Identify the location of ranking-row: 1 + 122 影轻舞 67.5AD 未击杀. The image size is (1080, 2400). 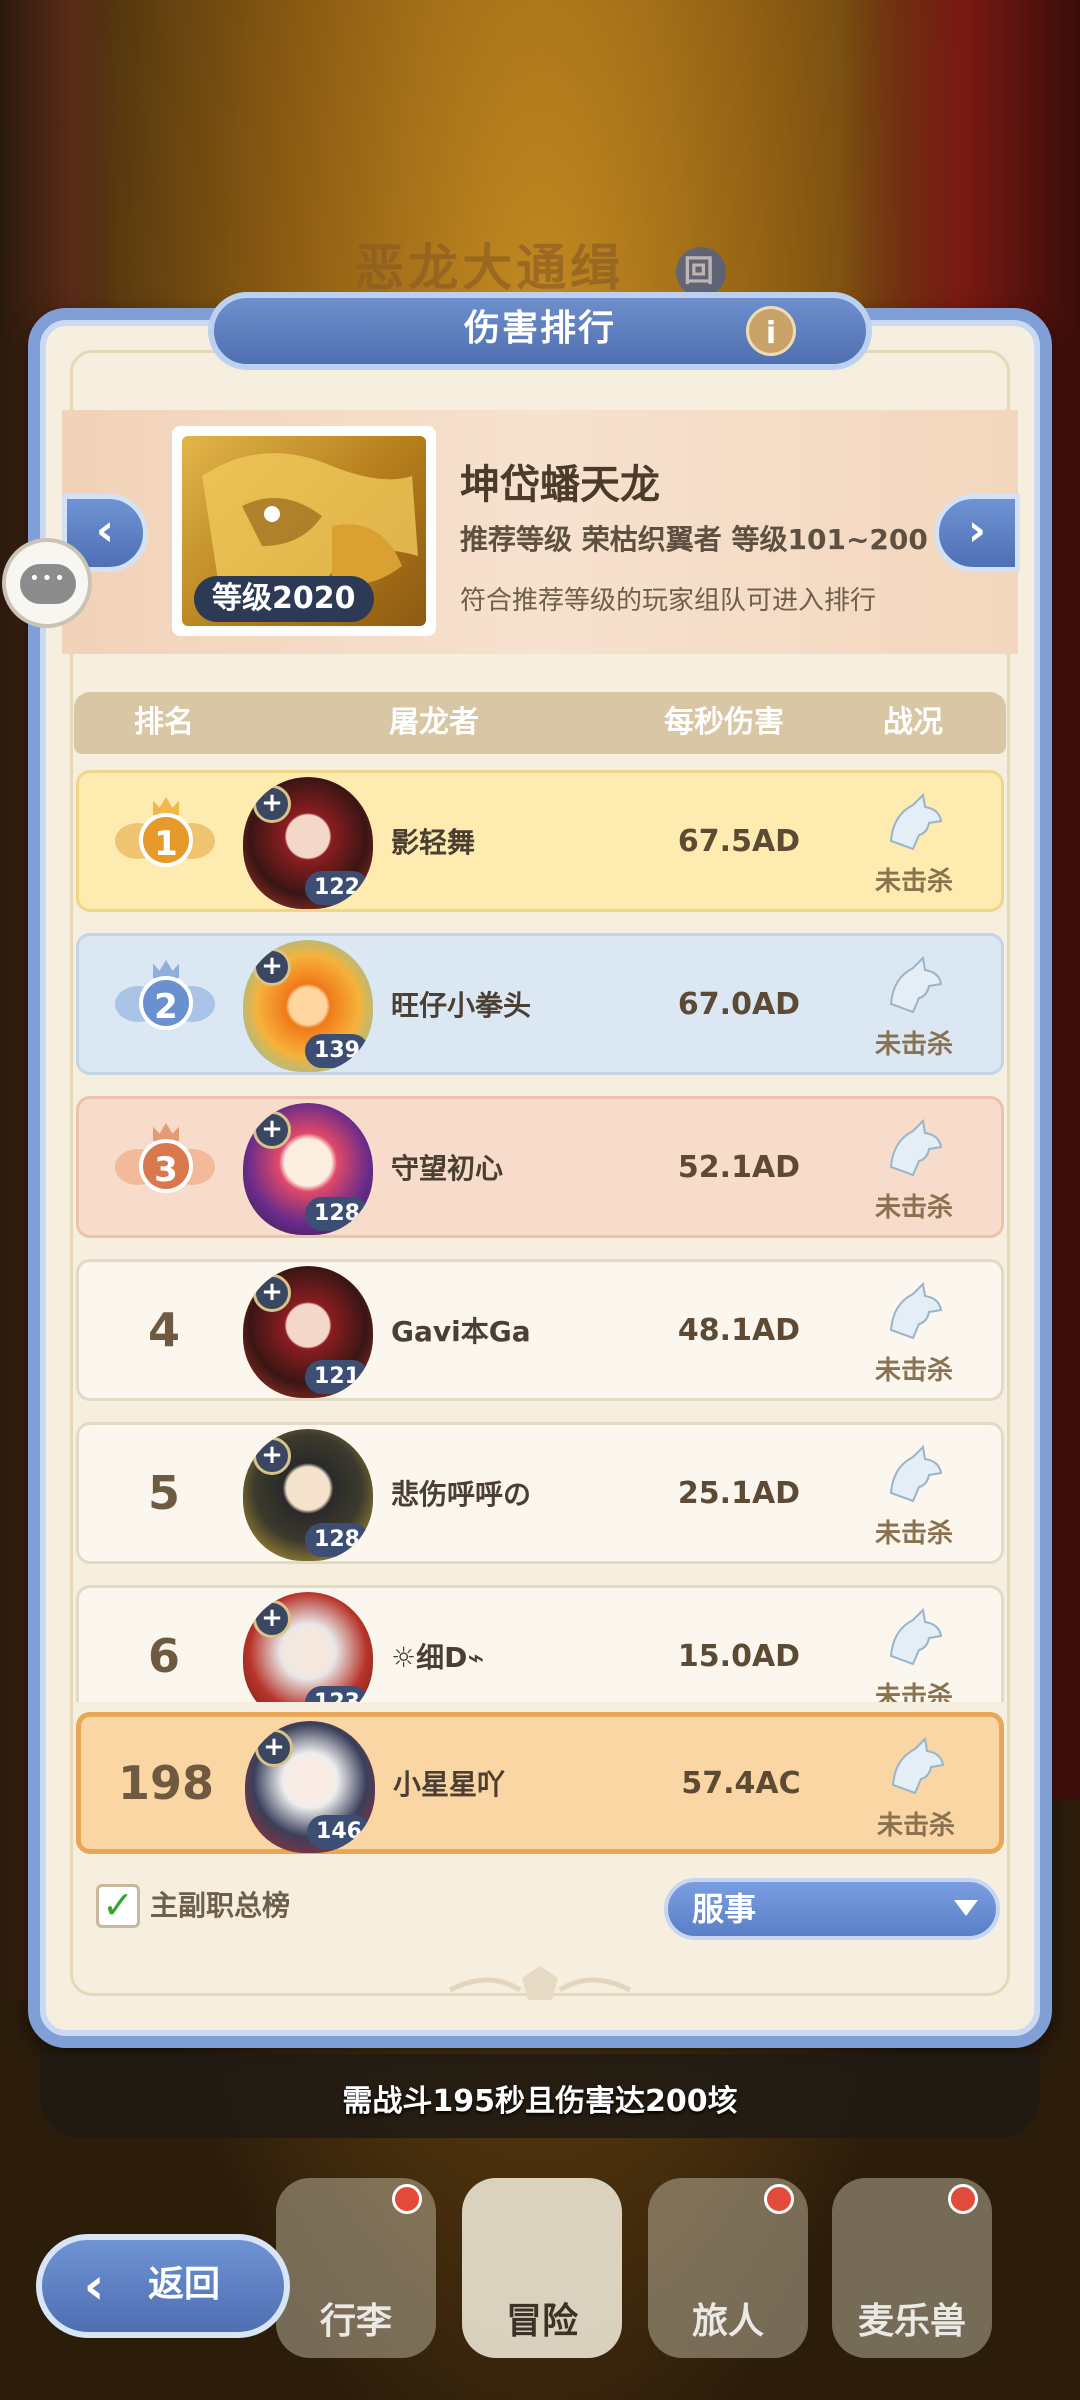
(540, 841).